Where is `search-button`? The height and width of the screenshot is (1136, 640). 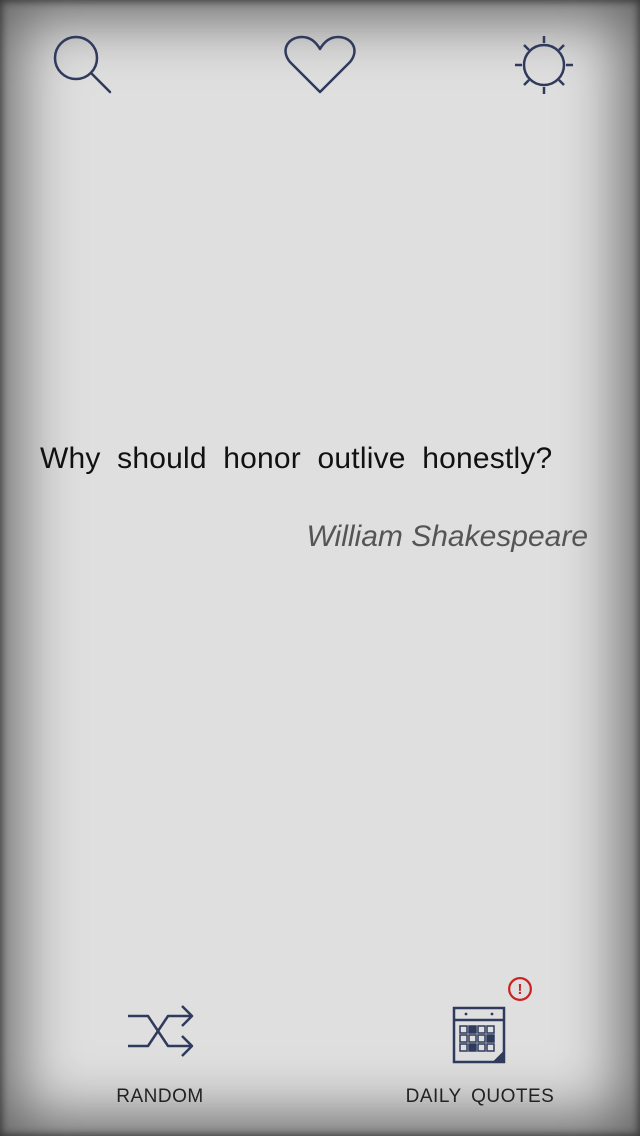
search-button is located at coordinates (82, 64).